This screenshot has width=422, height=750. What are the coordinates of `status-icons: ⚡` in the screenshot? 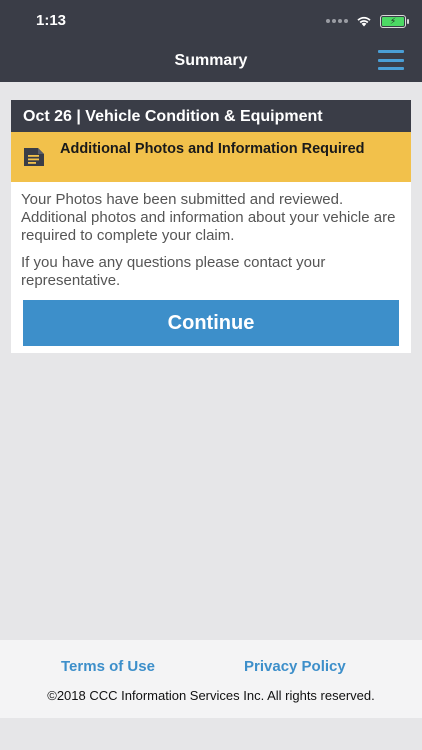 It's located at (367, 21).